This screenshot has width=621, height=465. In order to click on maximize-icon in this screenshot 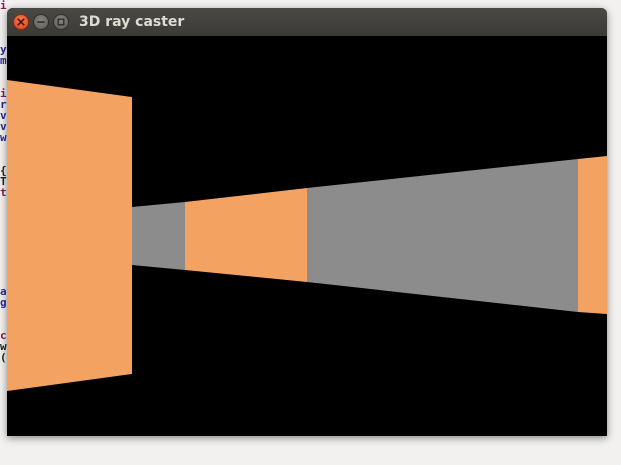, I will do `click(61, 22)`.